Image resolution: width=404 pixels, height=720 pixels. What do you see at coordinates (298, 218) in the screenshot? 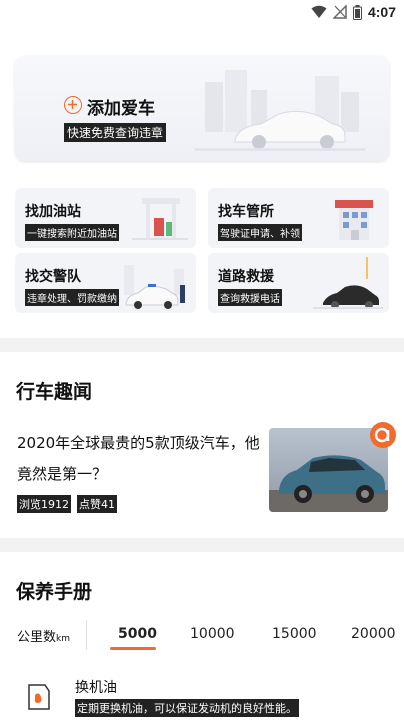
I see `service-vehicle-office: 找车管所 驾驶证申请、补领` at bounding box center [298, 218].